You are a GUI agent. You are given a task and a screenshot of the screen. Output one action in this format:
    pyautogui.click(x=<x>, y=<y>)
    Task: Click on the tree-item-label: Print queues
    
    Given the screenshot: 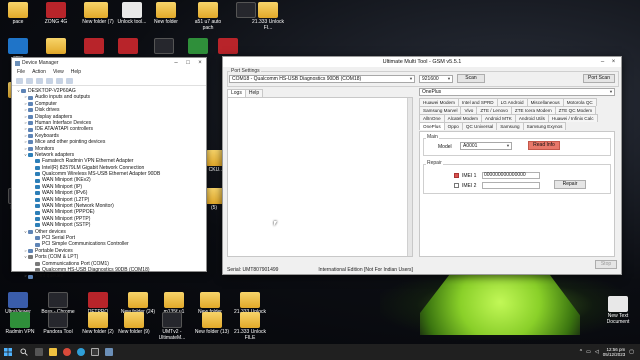 What is the action you would take?
    pyautogui.click(x=49, y=276)
    